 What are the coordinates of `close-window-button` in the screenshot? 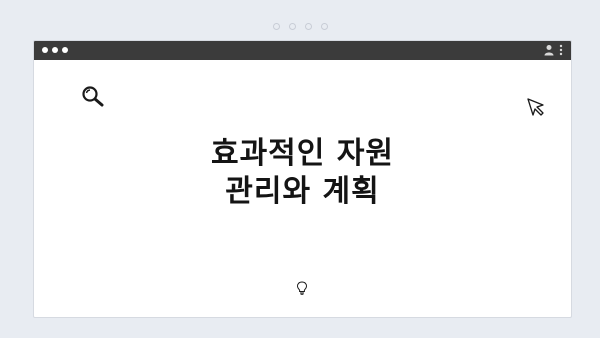 It's located at (45, 50).